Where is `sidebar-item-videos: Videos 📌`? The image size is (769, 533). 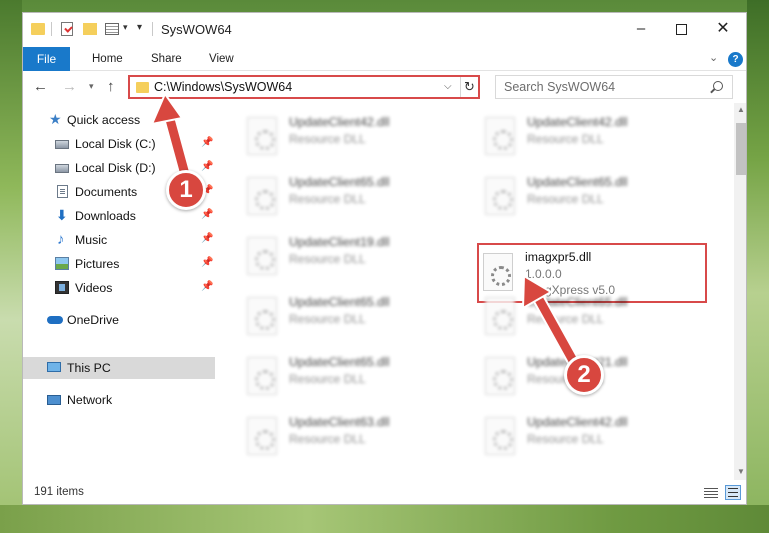
sidebar-item-videos: Videos 📌 is located at coordinates (119, 288).